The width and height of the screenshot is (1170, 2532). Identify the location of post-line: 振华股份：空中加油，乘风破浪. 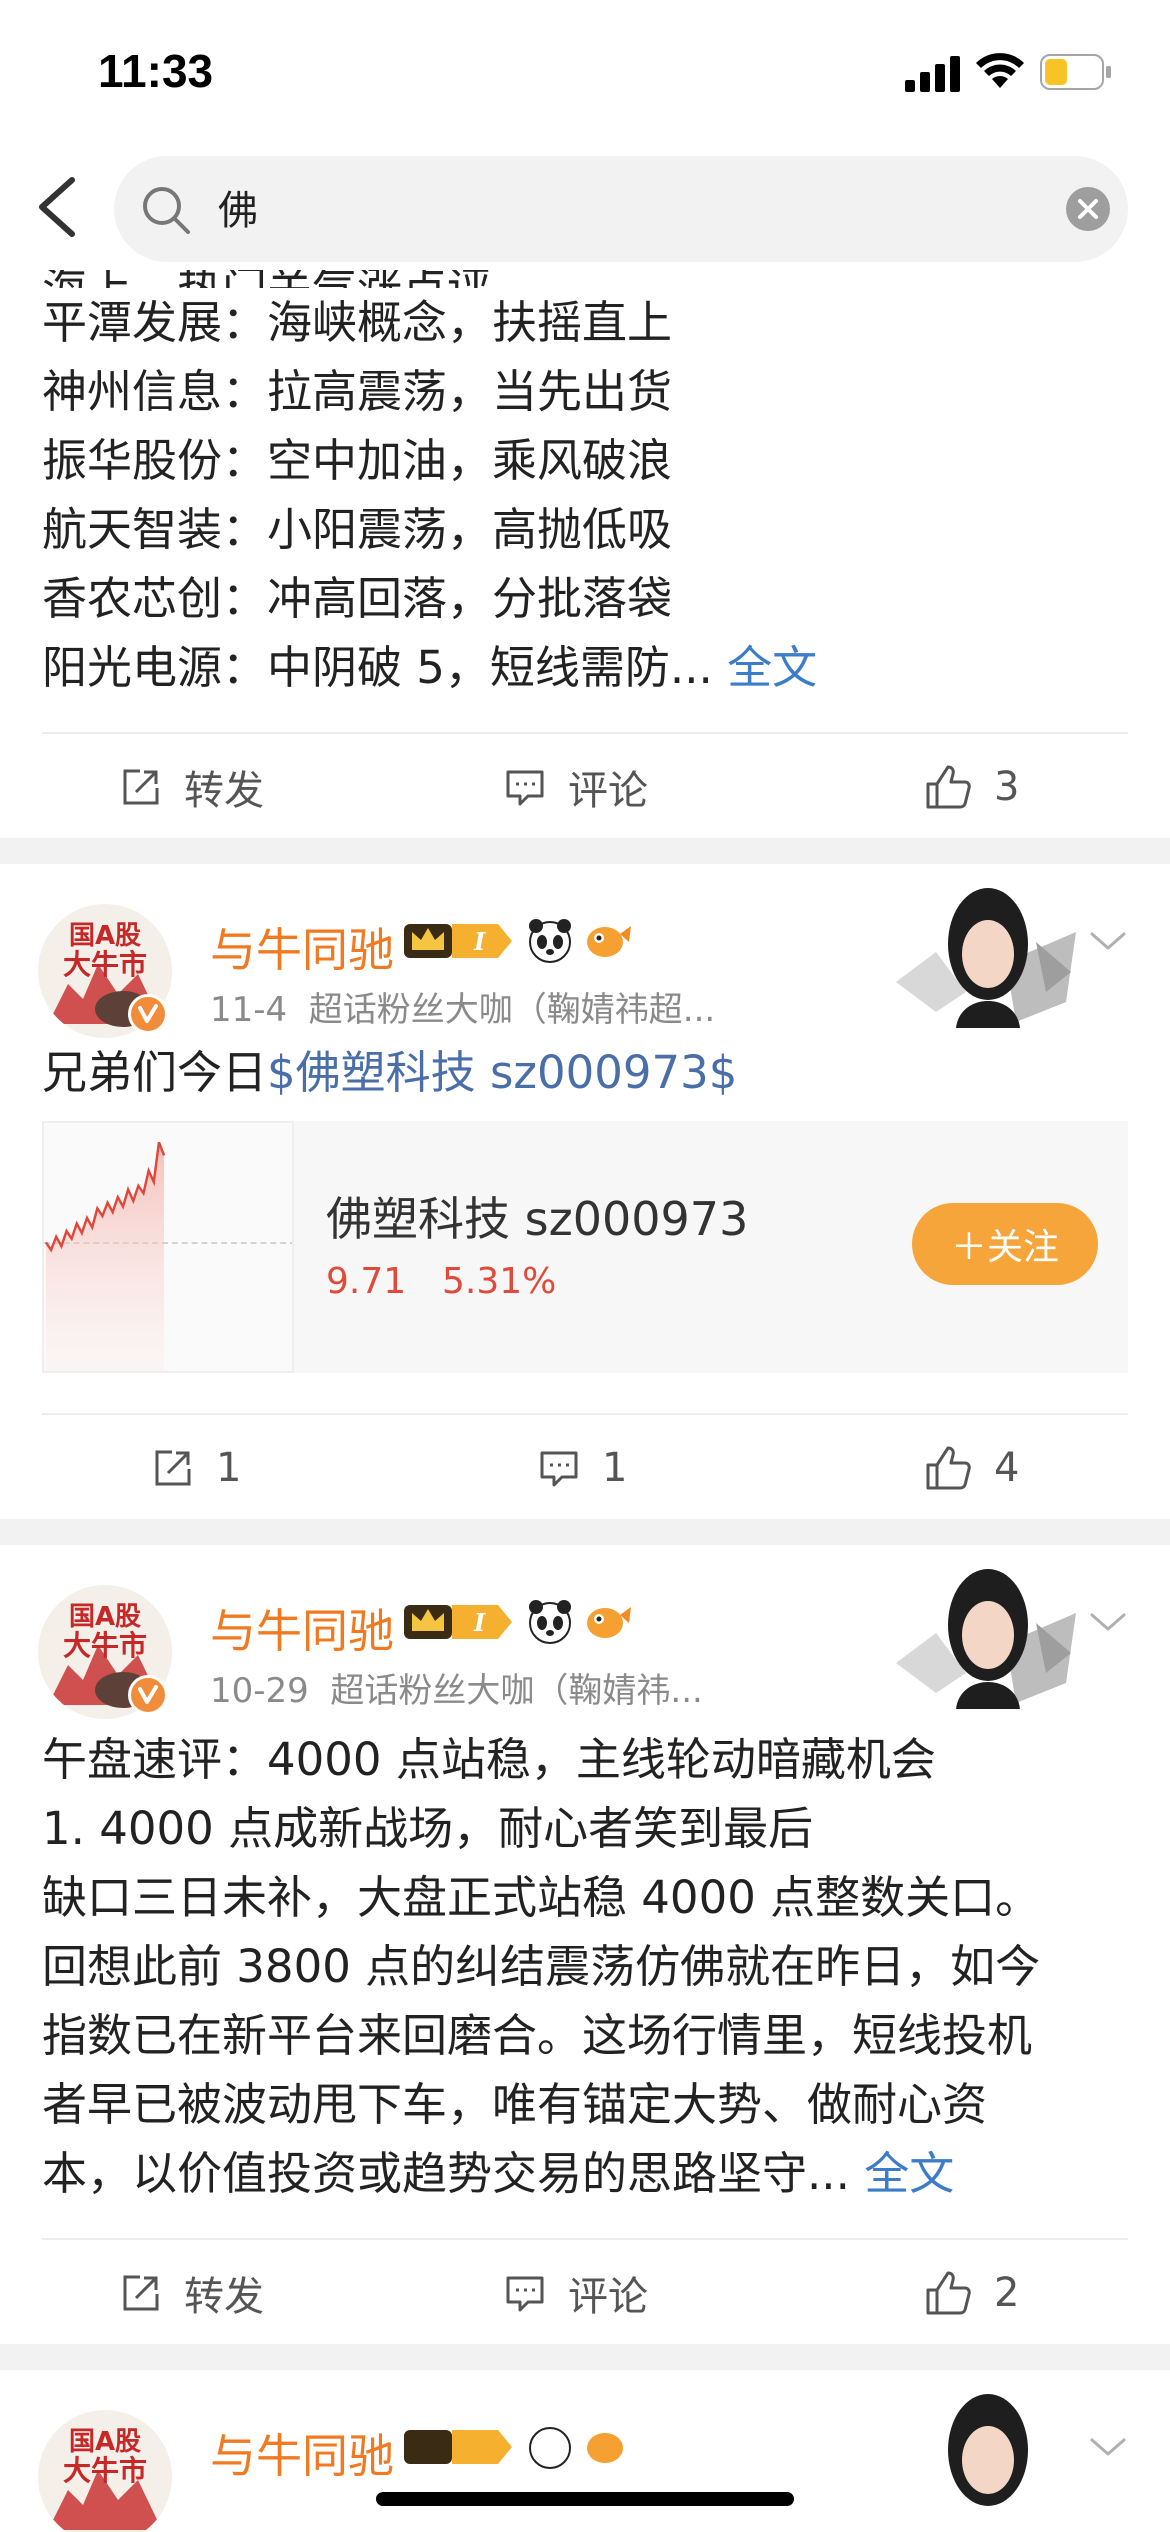
(357, 460).